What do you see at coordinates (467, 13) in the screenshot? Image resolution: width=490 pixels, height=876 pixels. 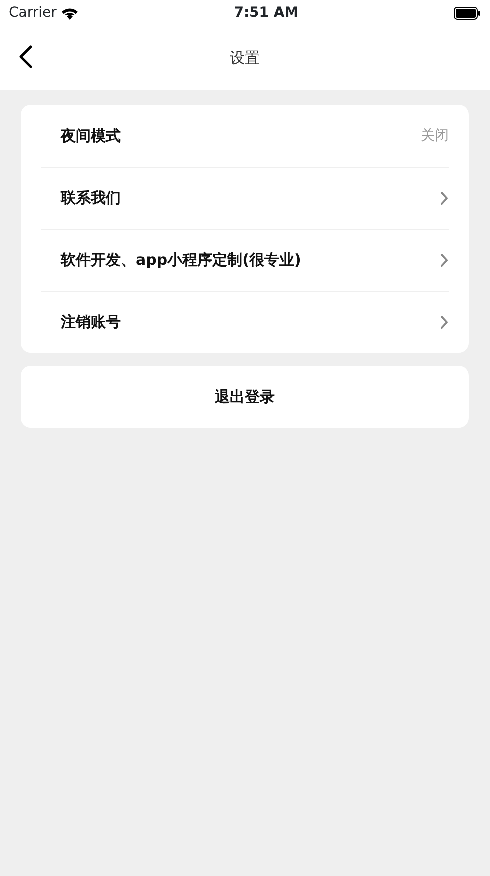 I see `battery-icon` at bounding box center [467, 13].